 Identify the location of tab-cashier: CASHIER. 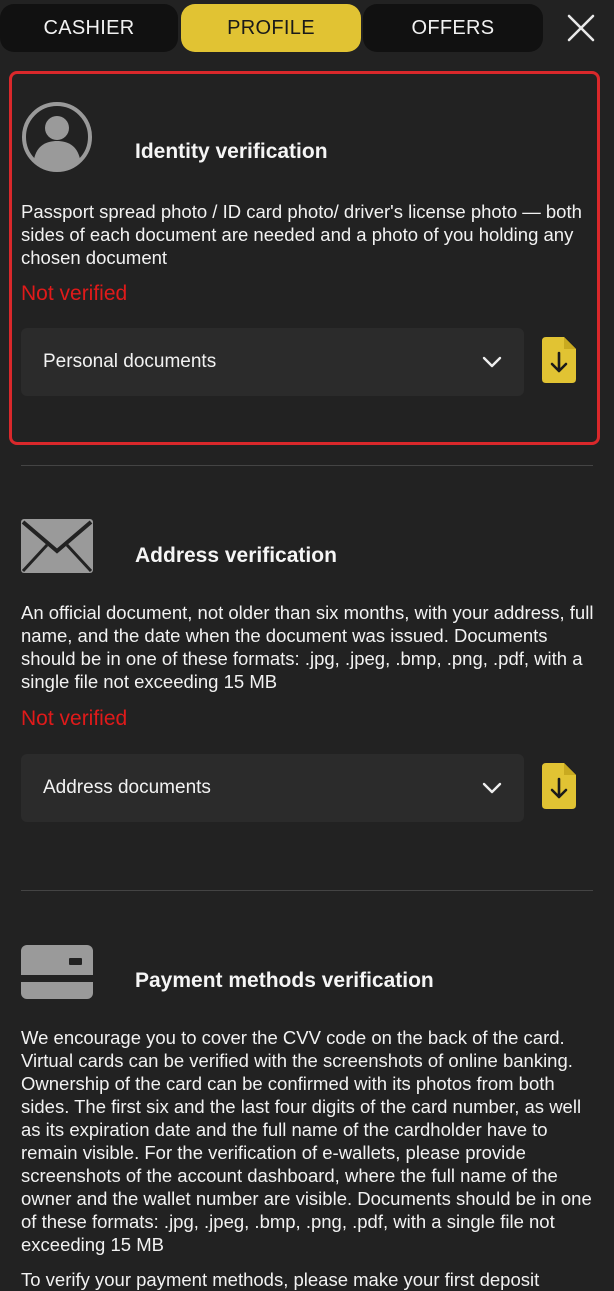
(89, 28).